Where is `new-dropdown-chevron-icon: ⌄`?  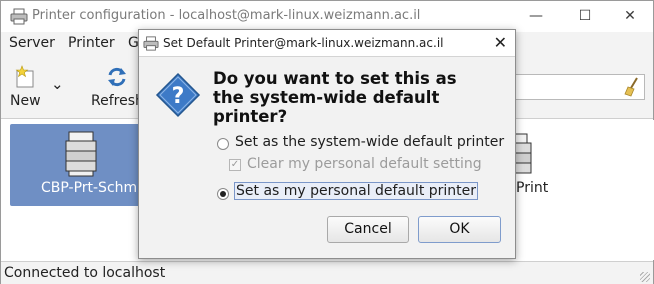
new-dropdown-chevron-icon: ⌄ is located at coordinates (57, 84).